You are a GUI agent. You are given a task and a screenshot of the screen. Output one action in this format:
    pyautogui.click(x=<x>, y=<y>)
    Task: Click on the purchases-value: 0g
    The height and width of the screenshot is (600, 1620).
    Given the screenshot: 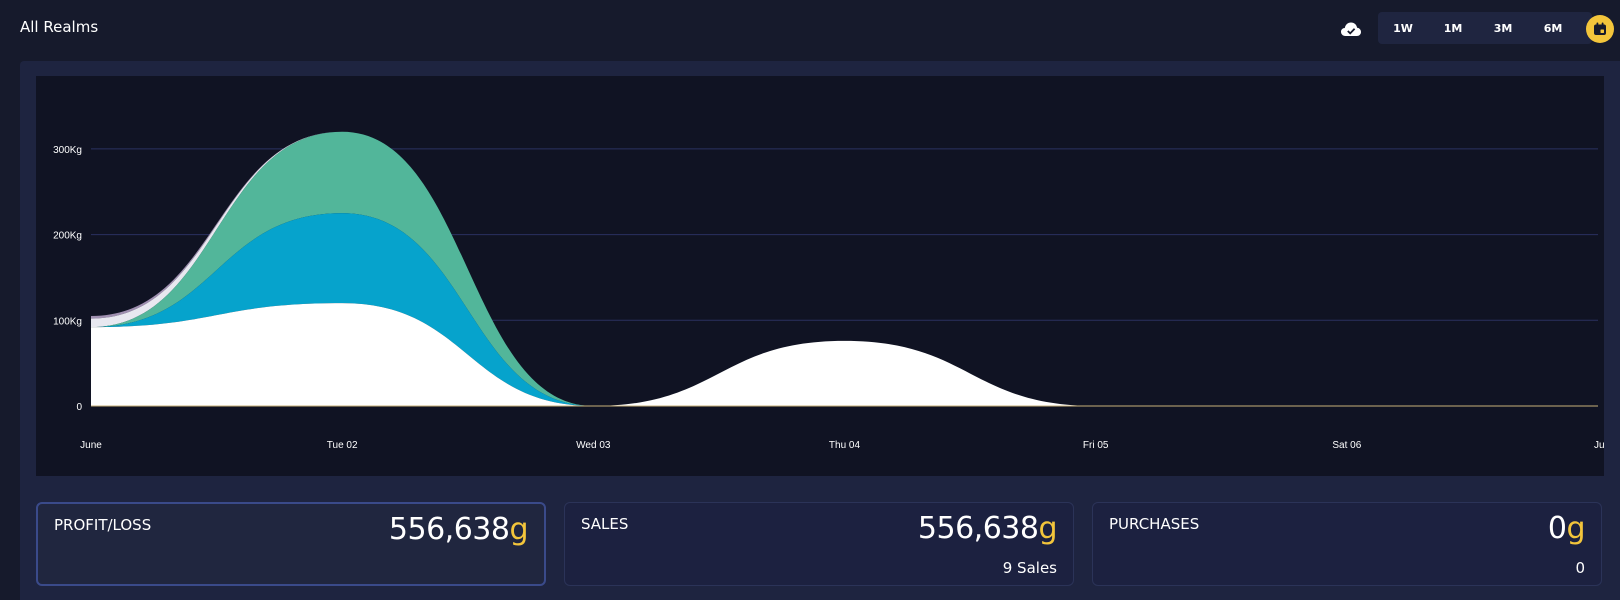 What is the action you would take?
    pyautogui.click(x=1566, y=528)
    